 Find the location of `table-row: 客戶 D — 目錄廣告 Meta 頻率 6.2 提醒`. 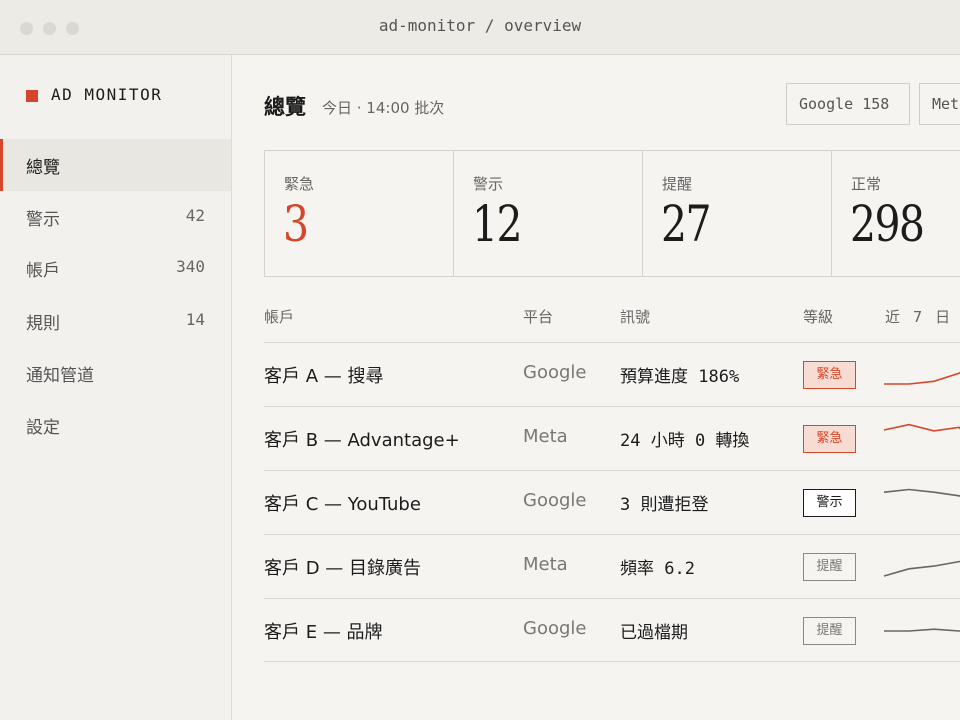

table-row: 客戶 D — 目錄廣告 Meta 頻率 6.2 提醒 is located at coordinates (612, 566).